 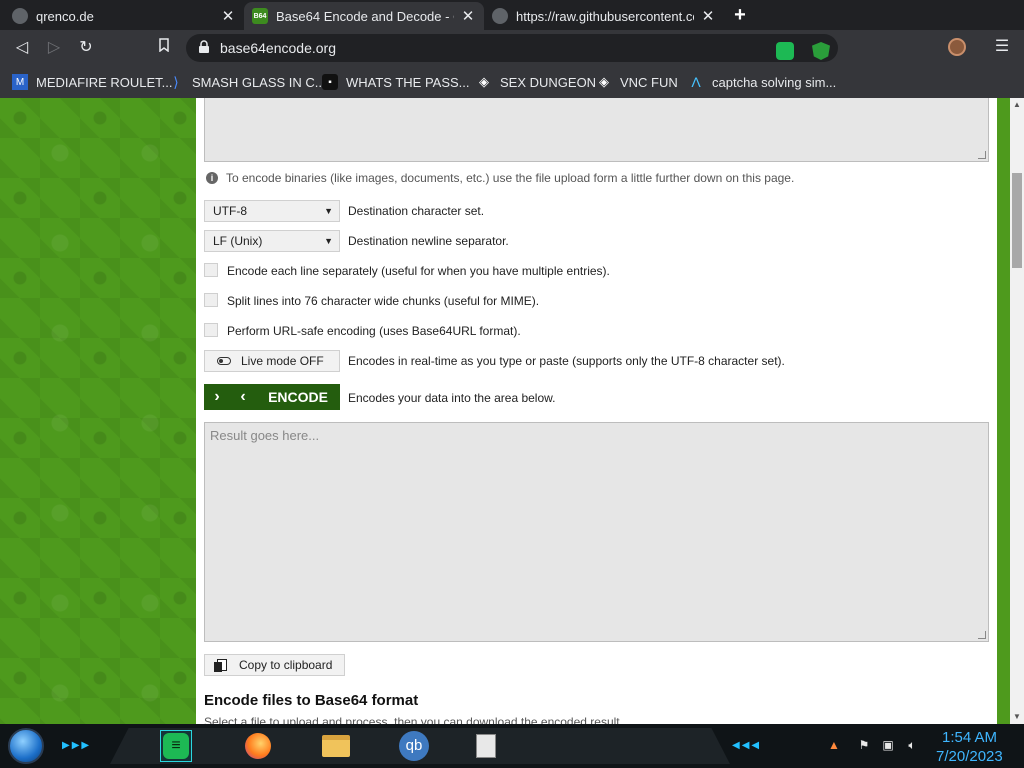 I want to click on vs-icon: ⟩, so click(x=176, y=81).